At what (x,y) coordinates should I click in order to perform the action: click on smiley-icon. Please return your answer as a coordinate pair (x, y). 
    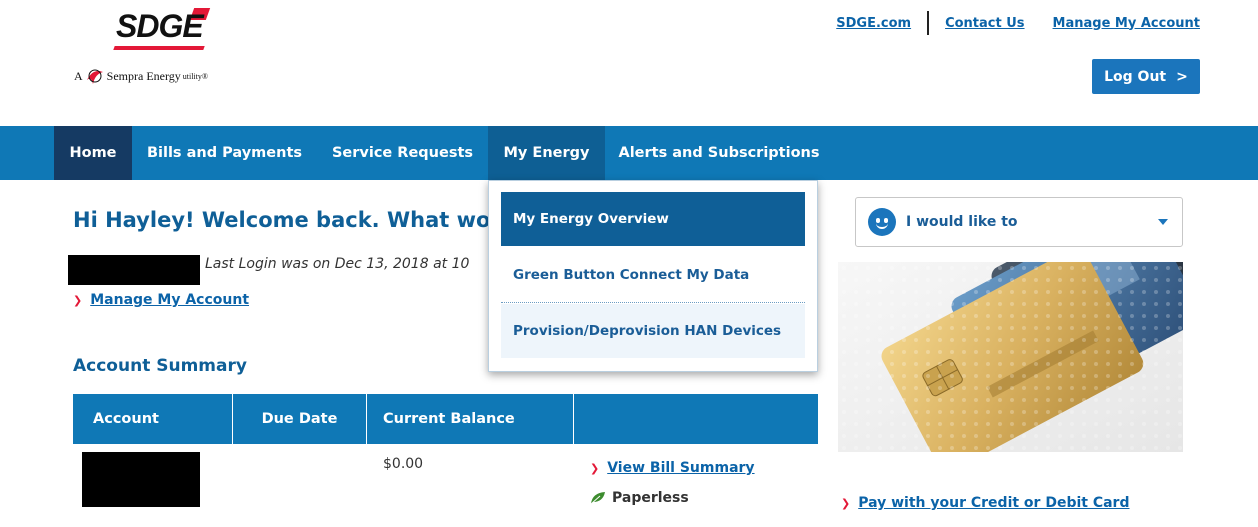
    Looking at the image, I should click on (882, 222).